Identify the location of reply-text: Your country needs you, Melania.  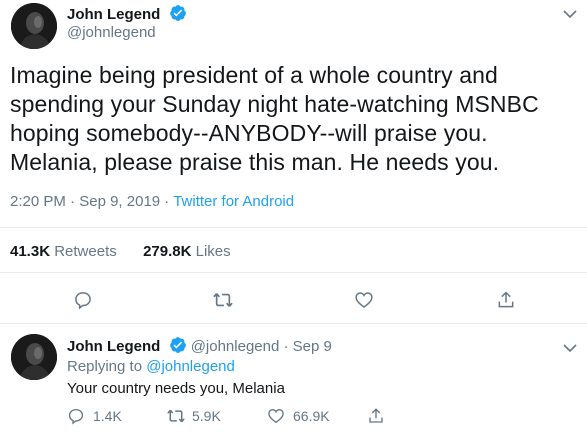
(176, 388).